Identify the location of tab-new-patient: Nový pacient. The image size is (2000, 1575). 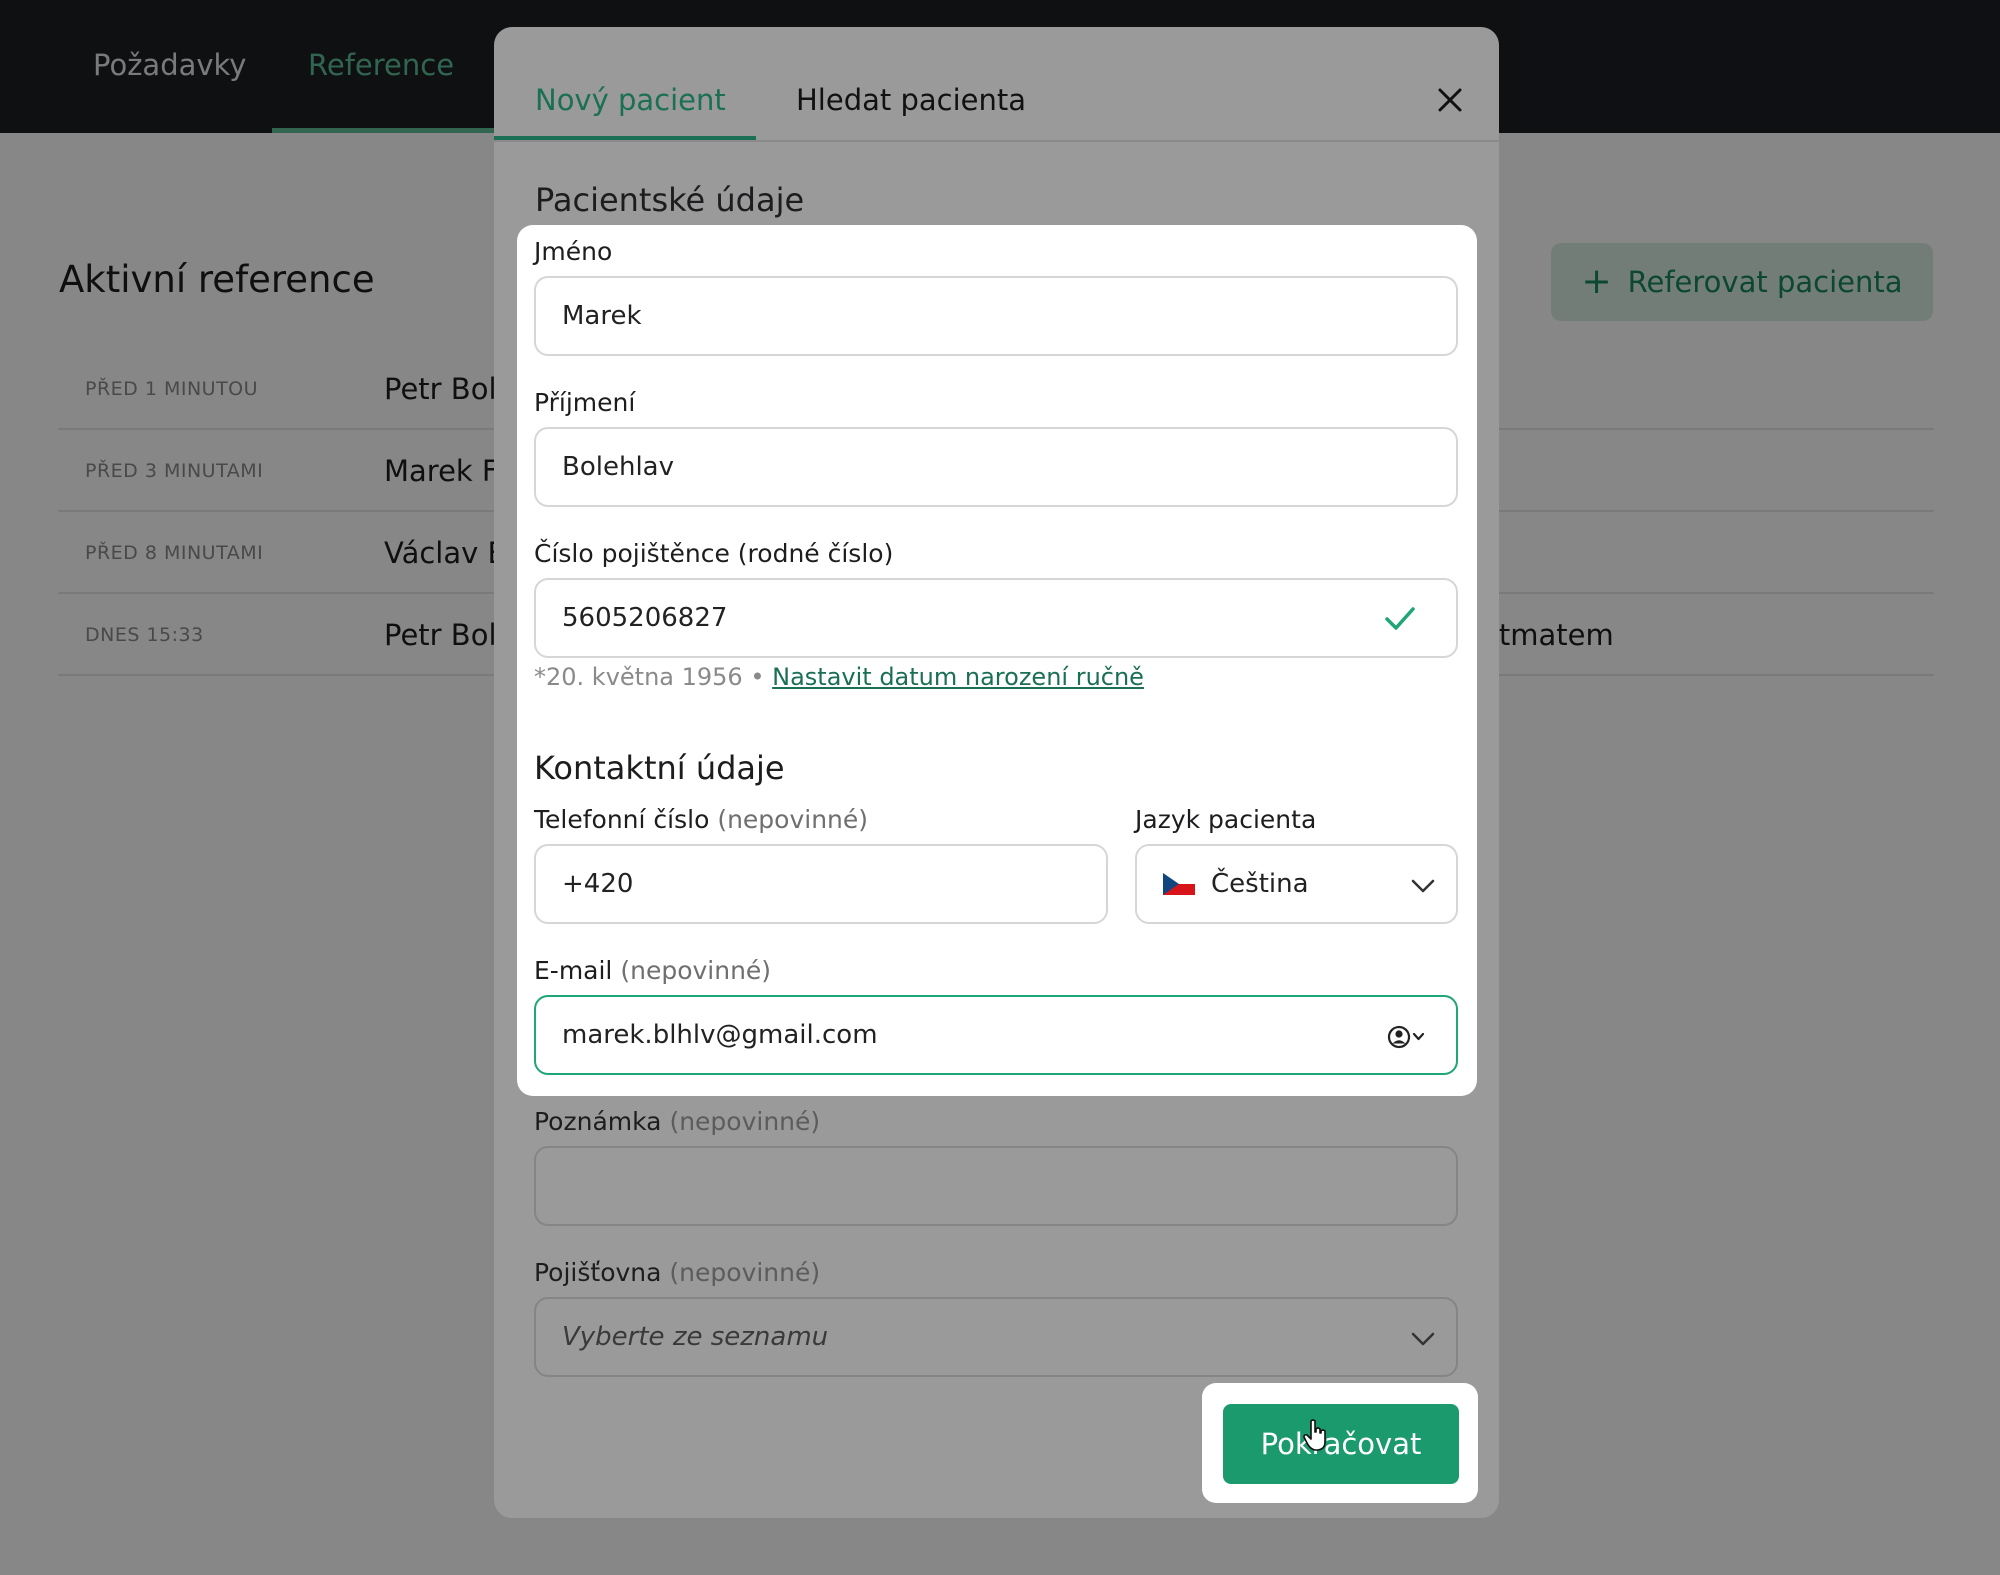
(630, 100).